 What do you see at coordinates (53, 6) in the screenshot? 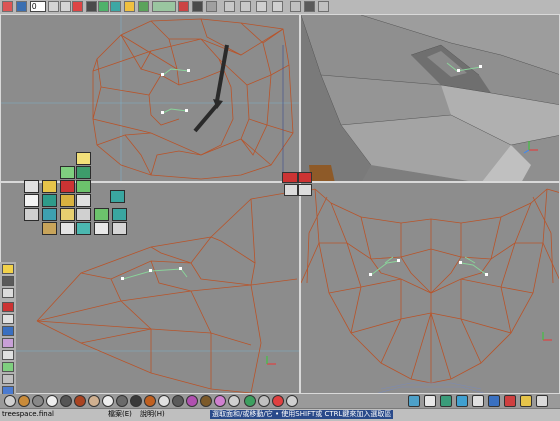
I see `step-back-icon` at bounding box center [53, 6].